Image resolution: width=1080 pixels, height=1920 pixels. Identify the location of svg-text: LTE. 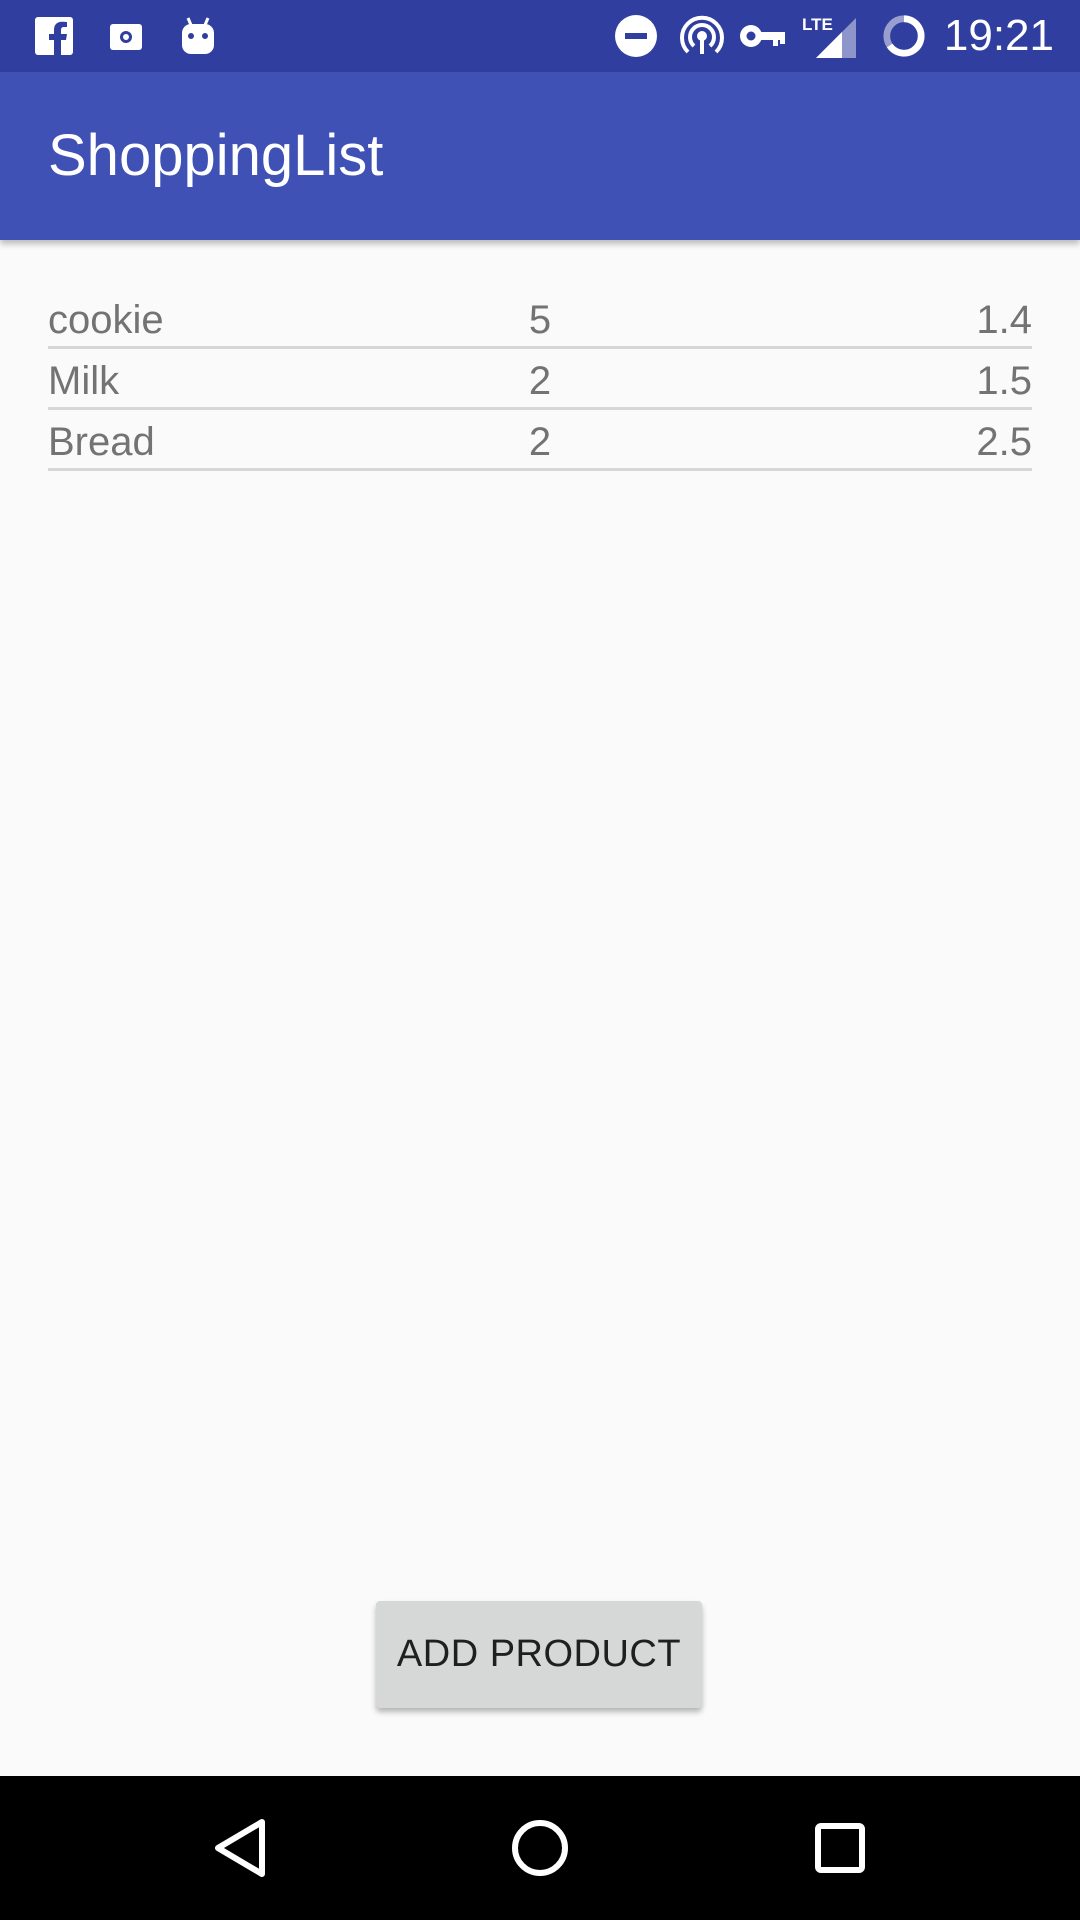
(817, 24).